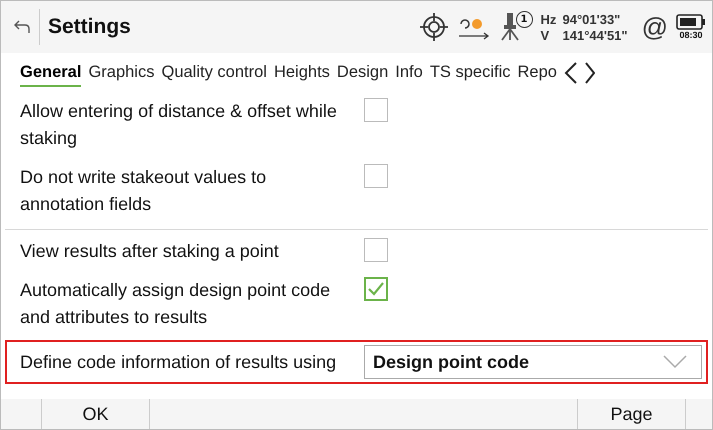 The height and width of the screenshot is (430, 713). What do you see at coordinates (549, 19) in the screenshot?
I see `hz-label: Hz` at bounding box center [549, 19].